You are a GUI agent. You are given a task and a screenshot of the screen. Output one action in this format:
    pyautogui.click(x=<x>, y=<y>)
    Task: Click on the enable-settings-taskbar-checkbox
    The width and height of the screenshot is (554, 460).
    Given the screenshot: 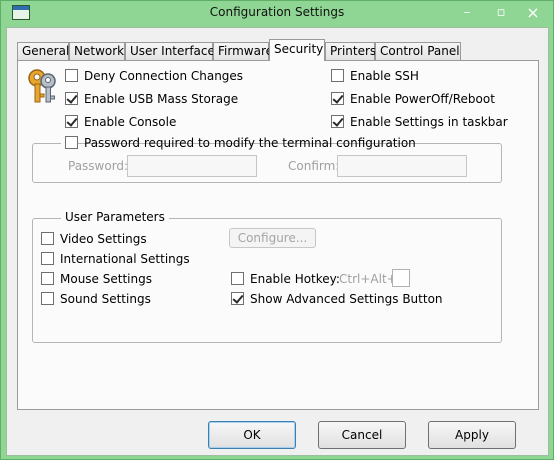 What is the action you would take?
    pyautogui.click(x=337, y=121)
    